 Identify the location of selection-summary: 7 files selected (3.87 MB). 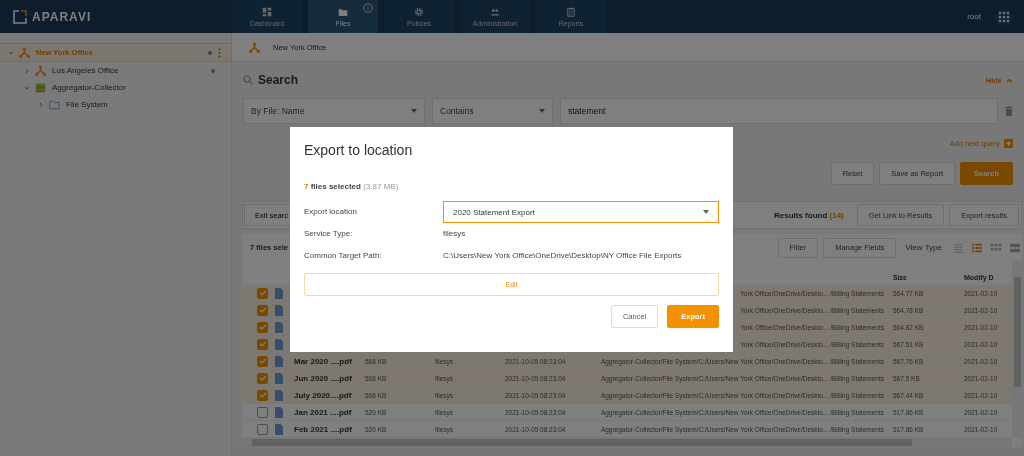
(352, 186).